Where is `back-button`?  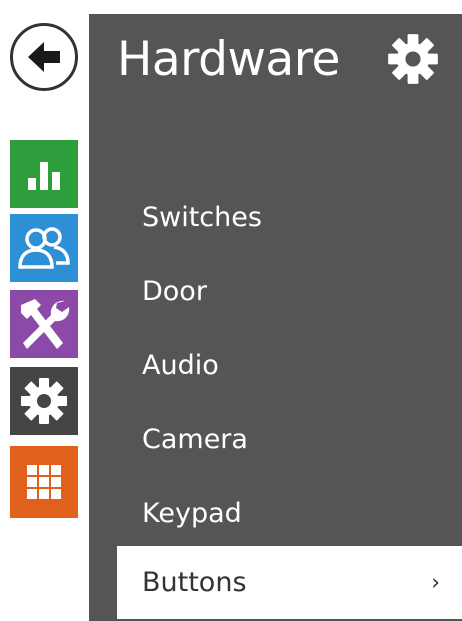
back-button is located at coordinates (44, 57).